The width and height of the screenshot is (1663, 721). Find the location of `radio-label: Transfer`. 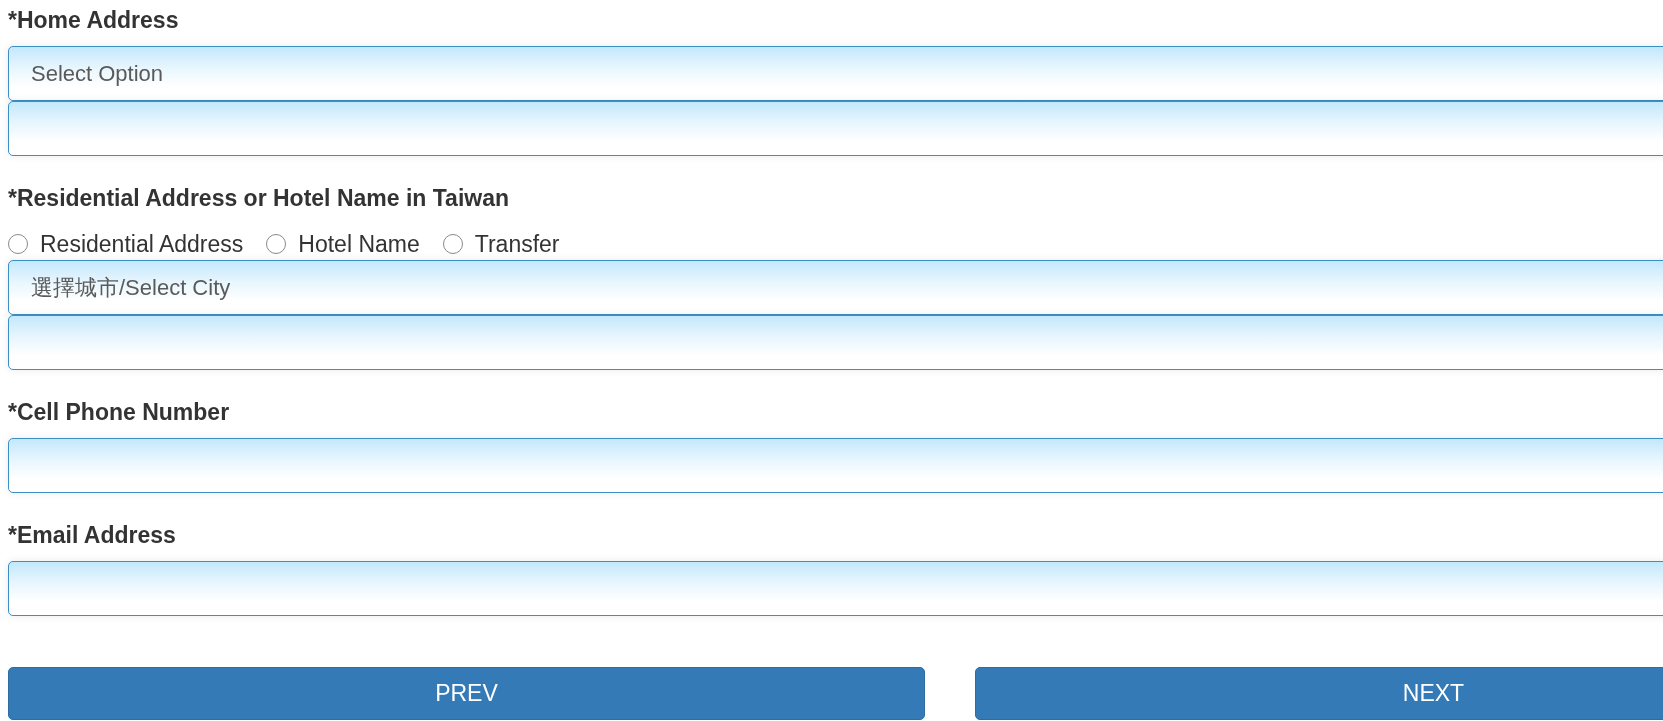

radio-label: Transfer is located at coordinates (517, 244).